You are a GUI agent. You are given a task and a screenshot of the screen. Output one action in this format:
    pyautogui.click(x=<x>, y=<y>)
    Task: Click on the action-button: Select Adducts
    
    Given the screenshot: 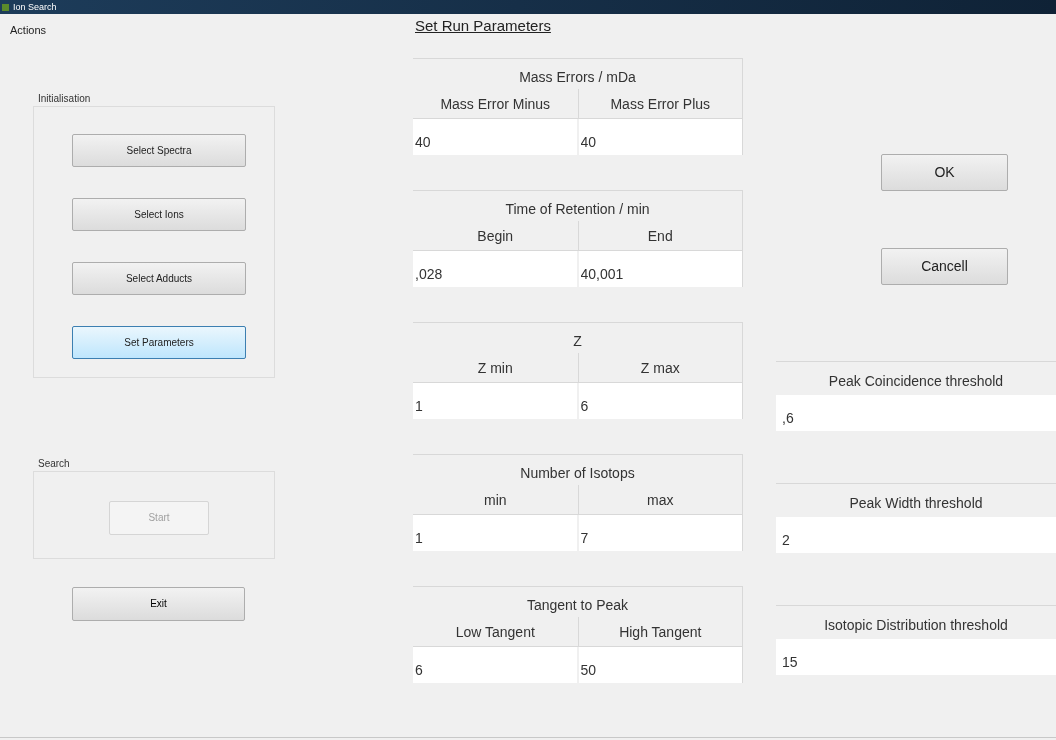 What is the action you would take?
    pyautogui.click(x=159, y=278)
    